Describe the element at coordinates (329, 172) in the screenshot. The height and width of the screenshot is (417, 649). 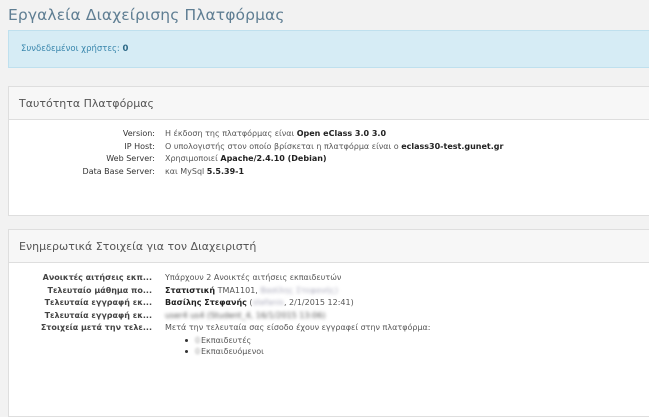
I see `db-server-row: Data Base Server: και MySql 5.5.39-1` at that location.